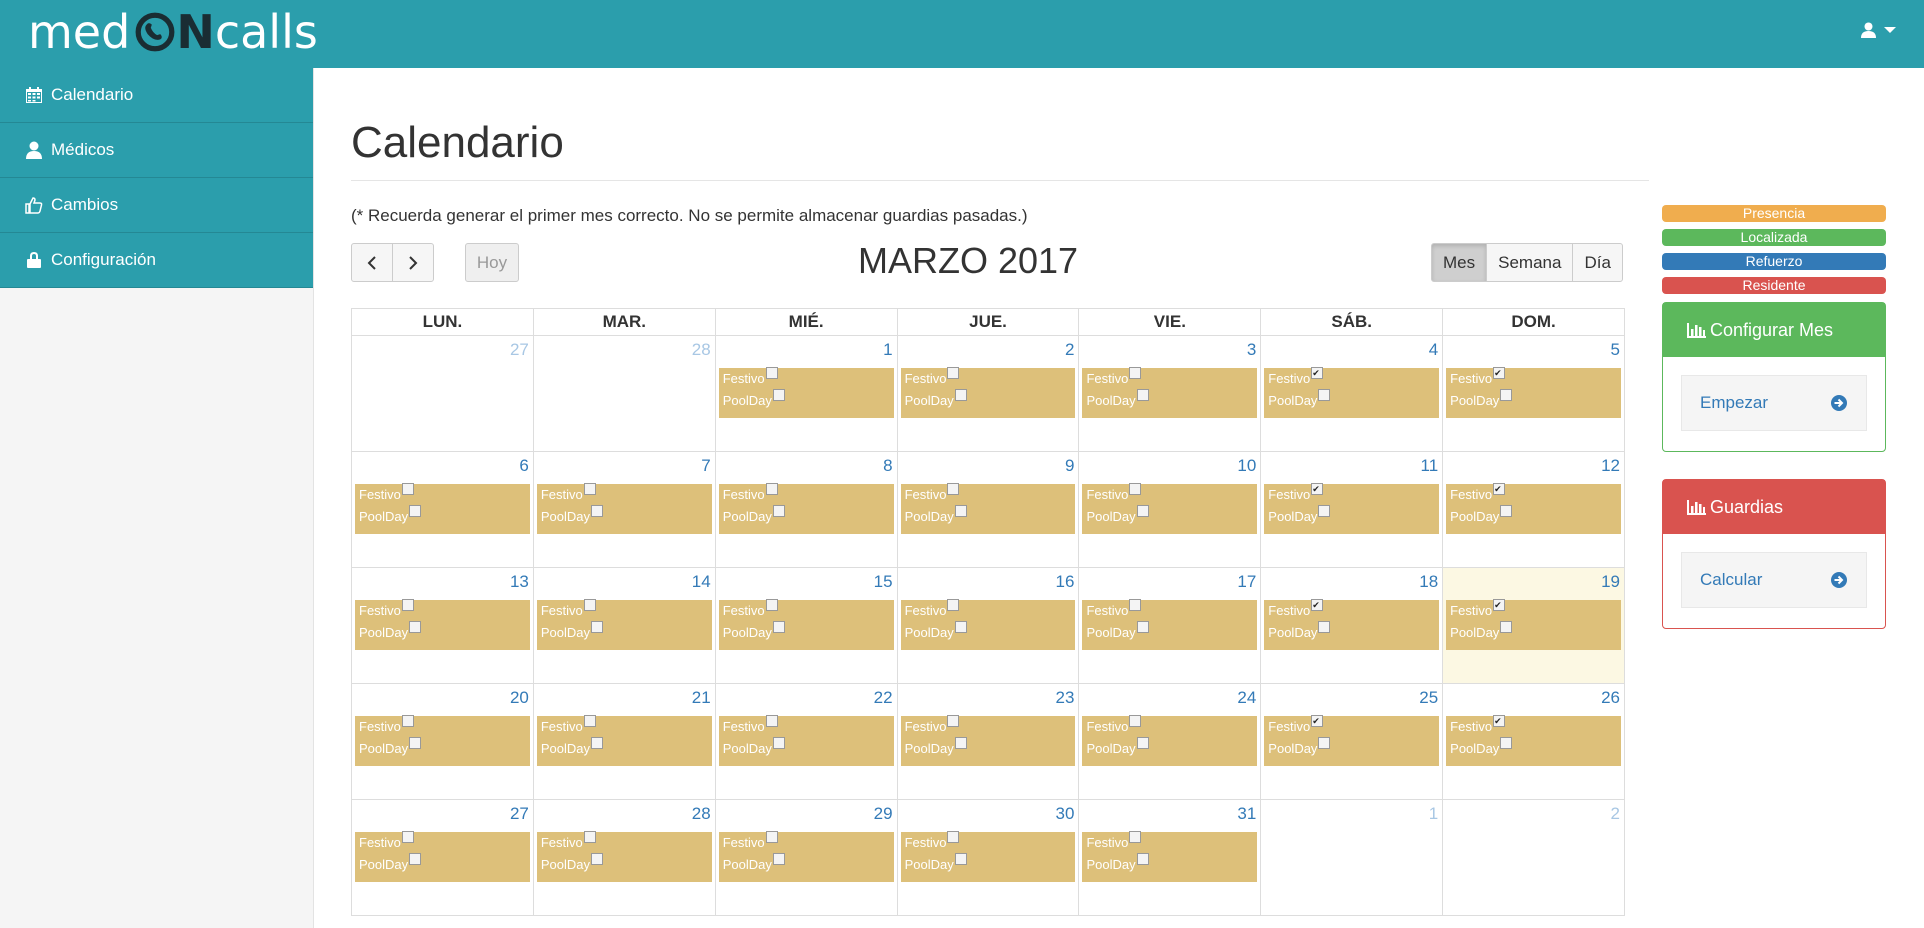 The width and height of the screenshot is (1924, 928). I want to click on app-logo: med N calls, so click(173, 32).